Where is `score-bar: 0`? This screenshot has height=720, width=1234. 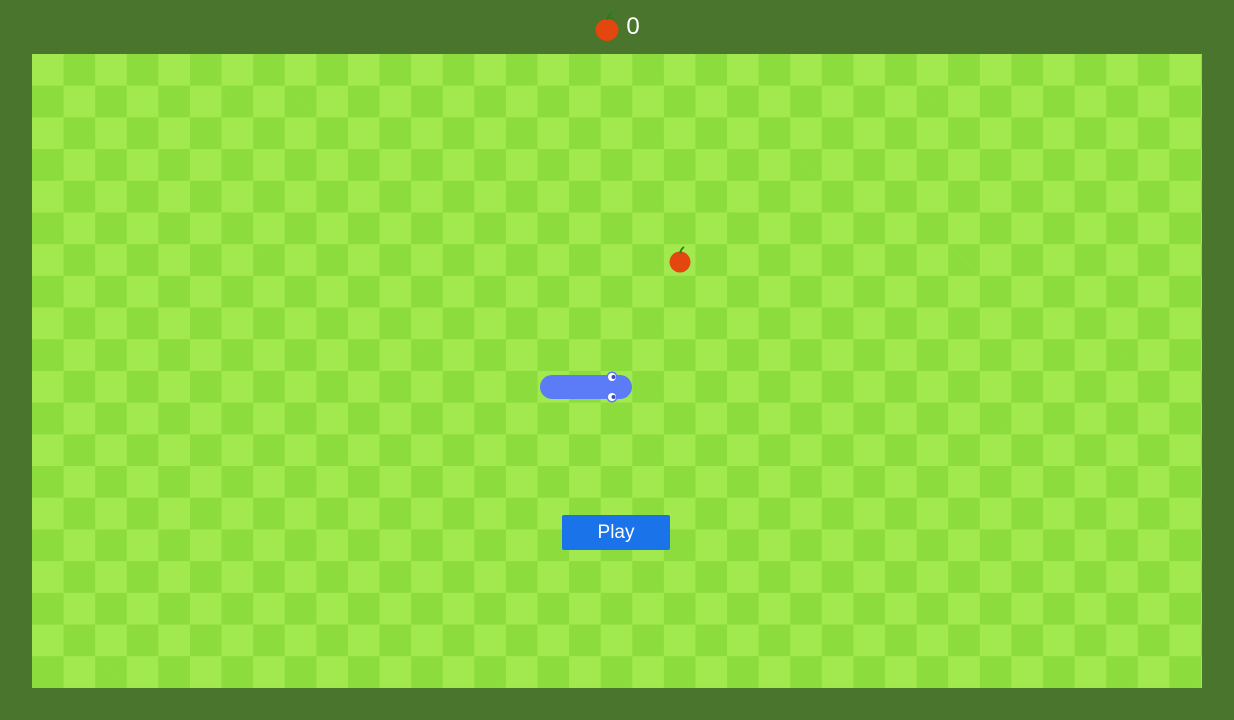
score-bar: 0 is located at coordinates (617, 27).